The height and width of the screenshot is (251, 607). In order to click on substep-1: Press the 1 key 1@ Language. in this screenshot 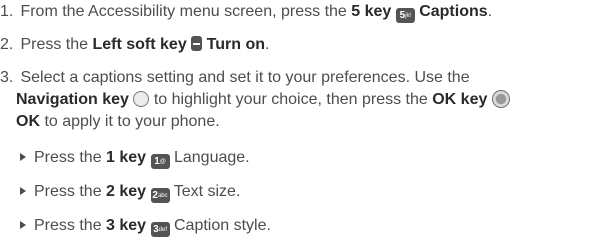, I will do `click(135, 158)`.